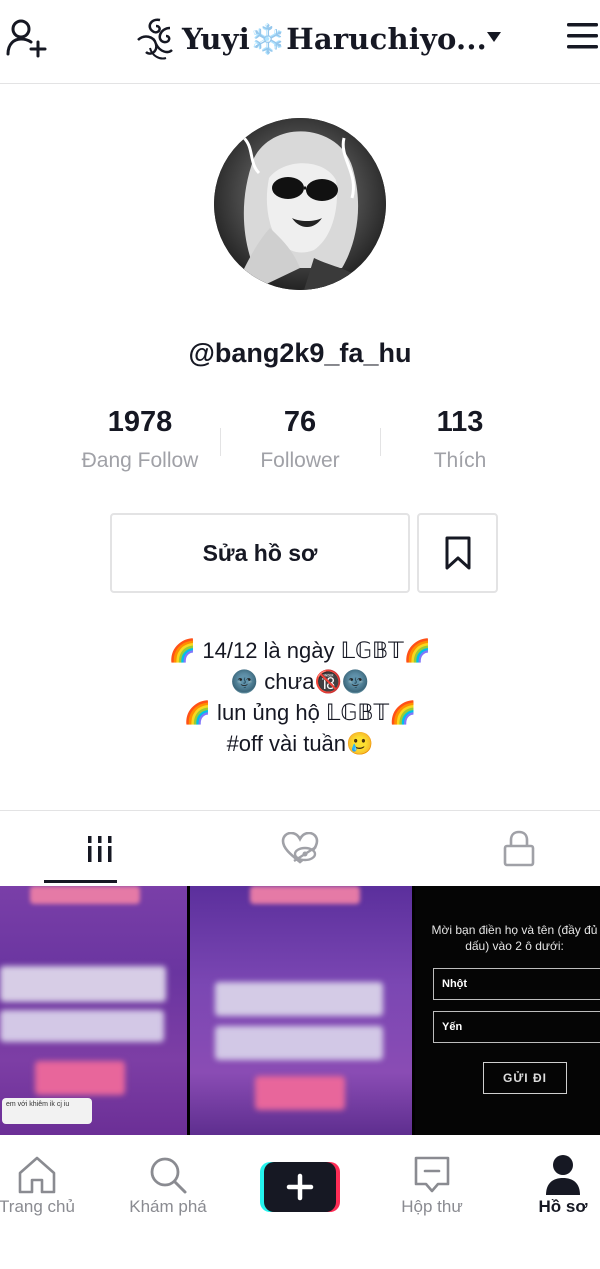 The image size is (600, 1269). I want to click on person-add-icon, so click(27, 37).